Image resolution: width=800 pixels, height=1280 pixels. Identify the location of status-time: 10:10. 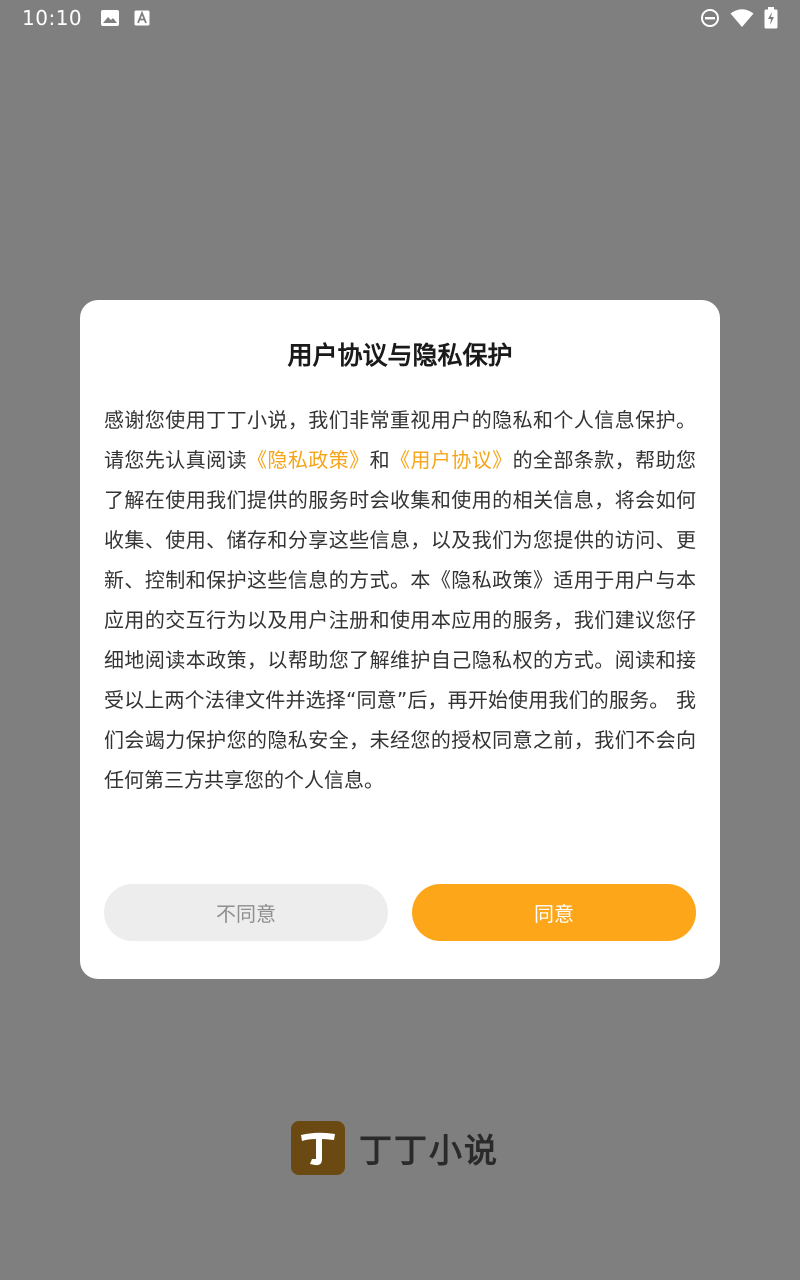
(52, 18).